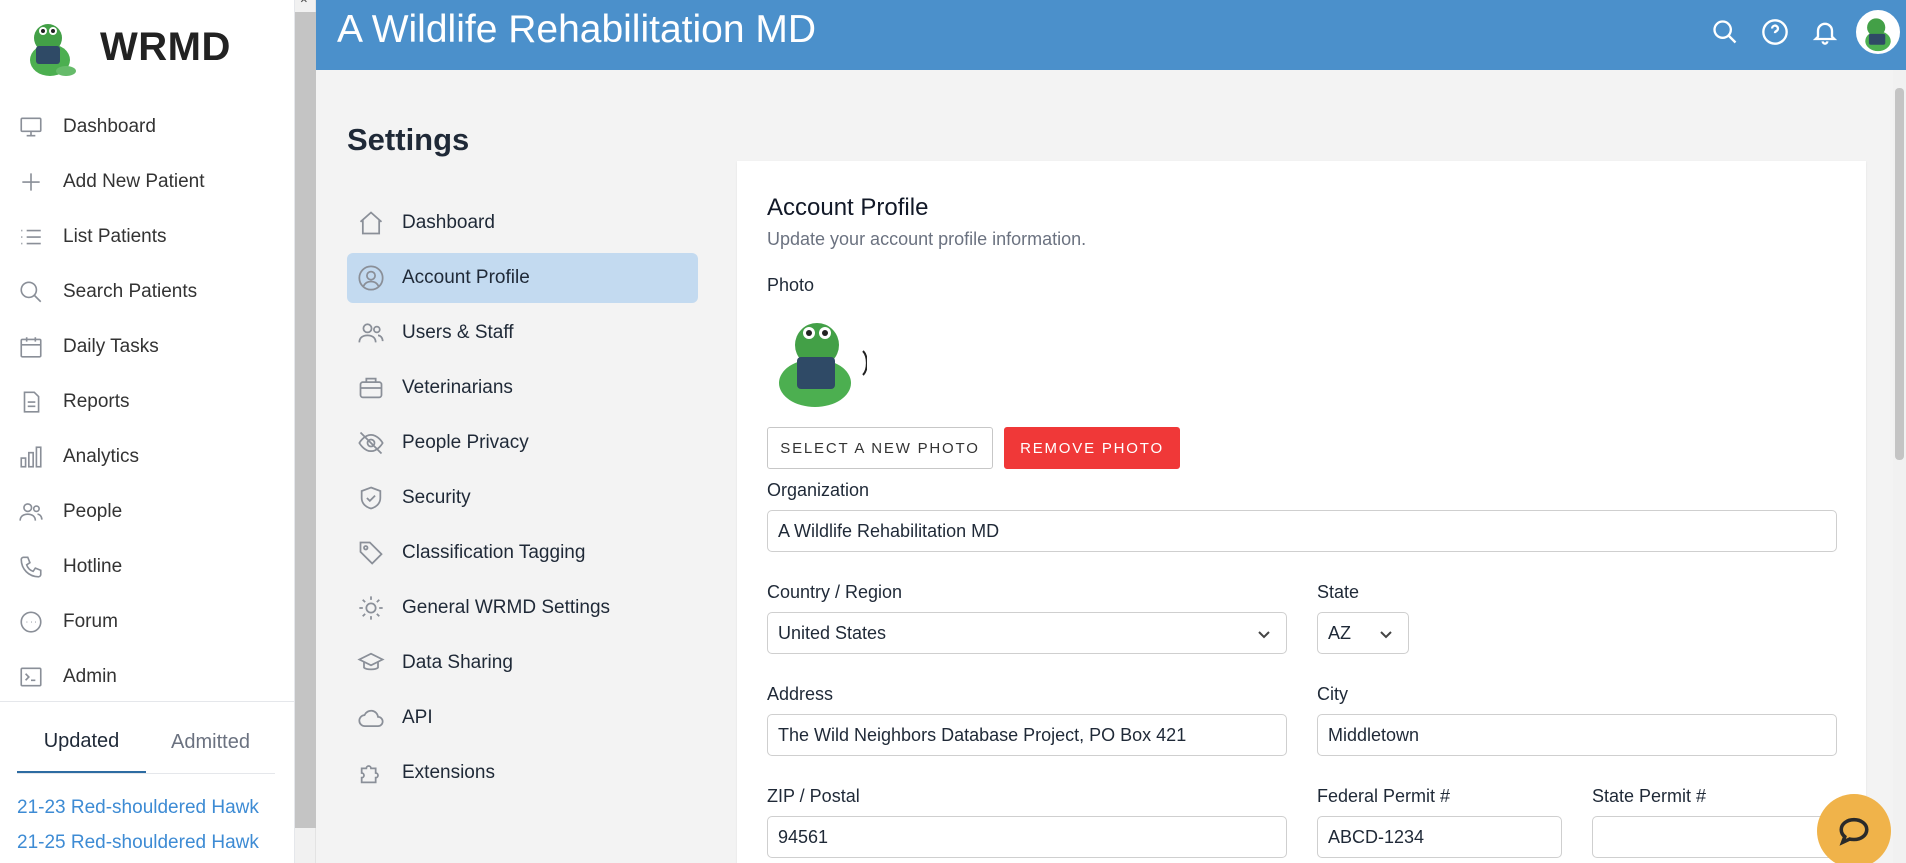 The image size is (1906, 863). What do you see at coordinates (371, 718) in the screenshot?
I see `cloud-icon` at bounding box center [371, 718].